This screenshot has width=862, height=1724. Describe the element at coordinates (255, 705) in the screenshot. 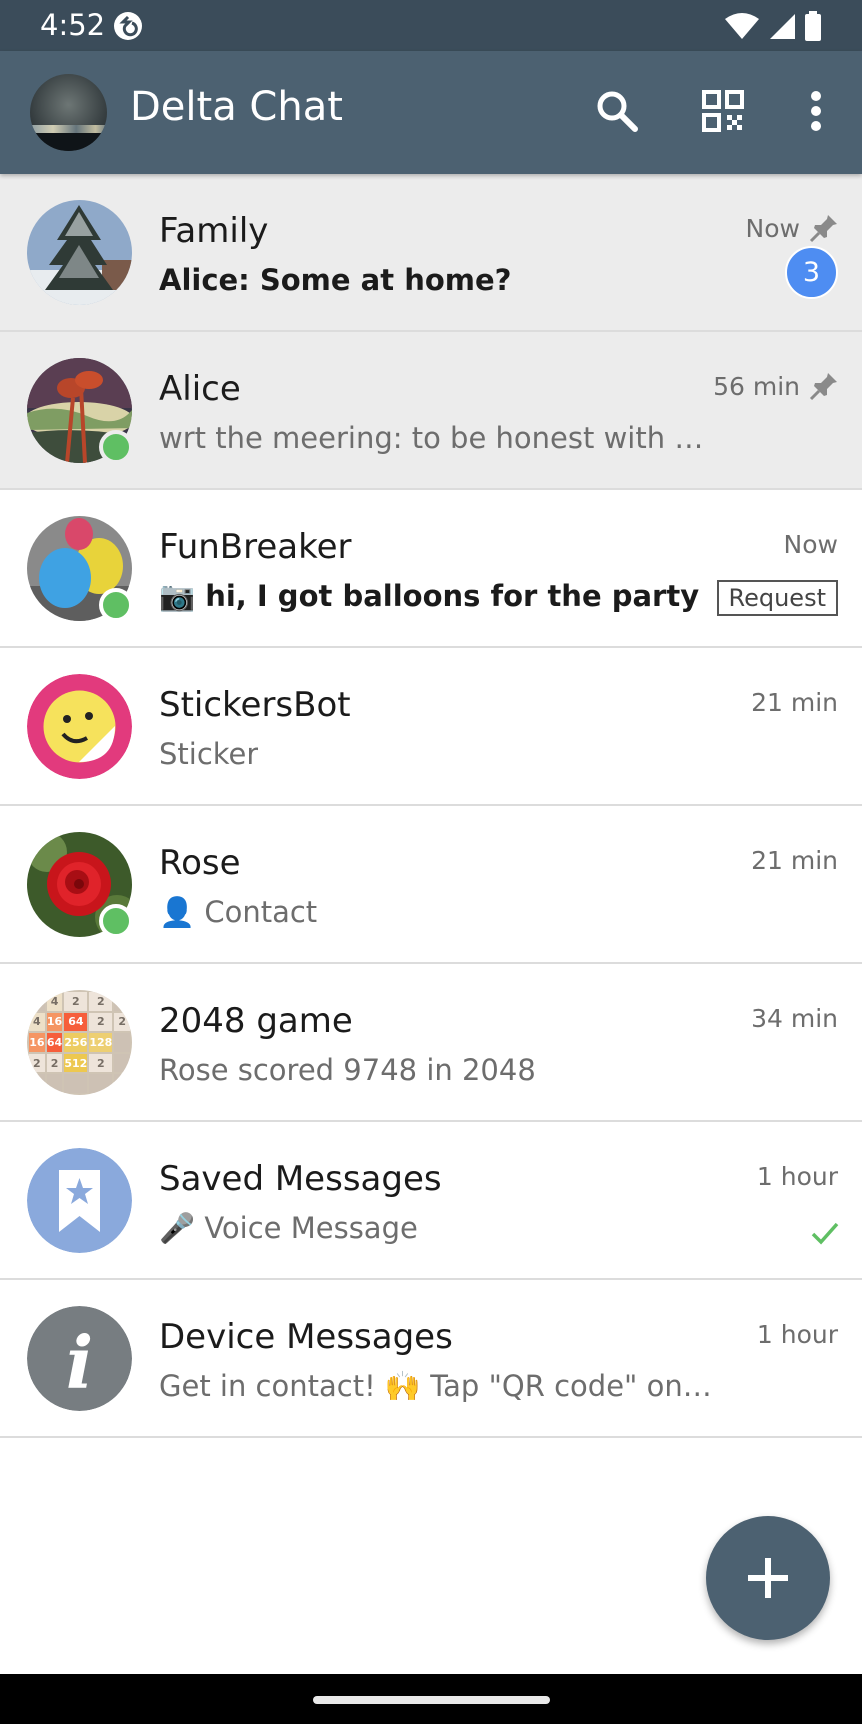

I see `chat-name: StickersBot` at that location.